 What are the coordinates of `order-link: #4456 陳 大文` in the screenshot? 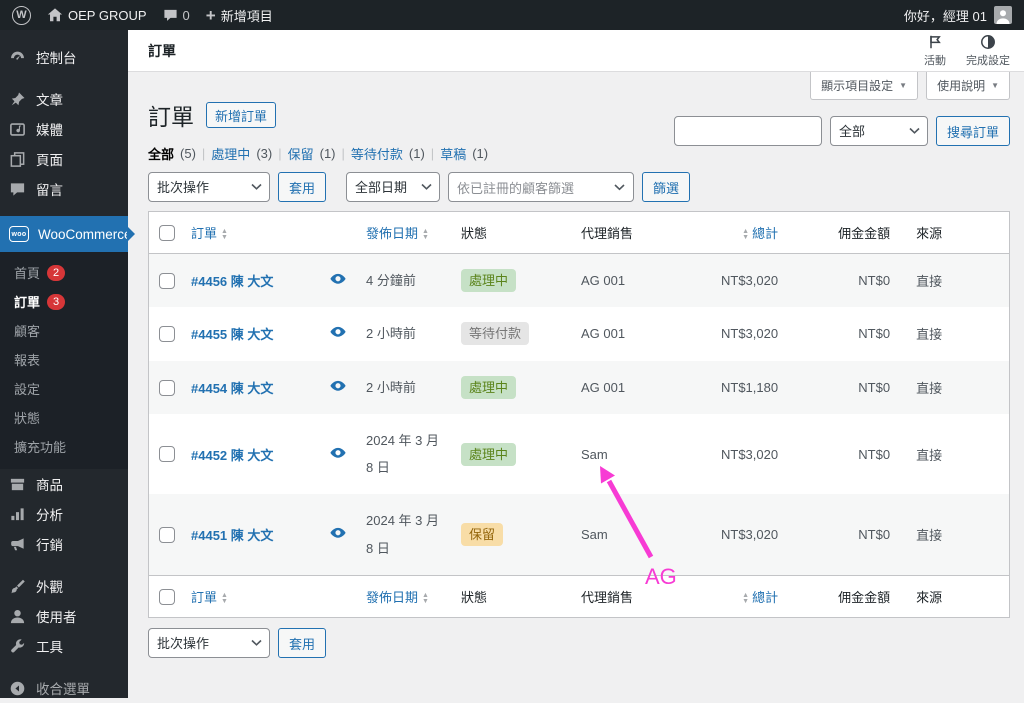 It's located at (232, 281).